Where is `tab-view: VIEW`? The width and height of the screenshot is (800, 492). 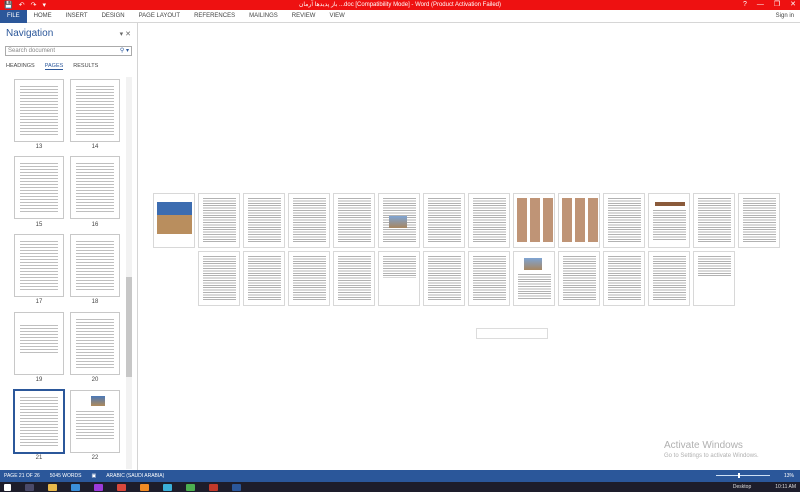 tab-view: VIEW is located at coordinates (336, 16).